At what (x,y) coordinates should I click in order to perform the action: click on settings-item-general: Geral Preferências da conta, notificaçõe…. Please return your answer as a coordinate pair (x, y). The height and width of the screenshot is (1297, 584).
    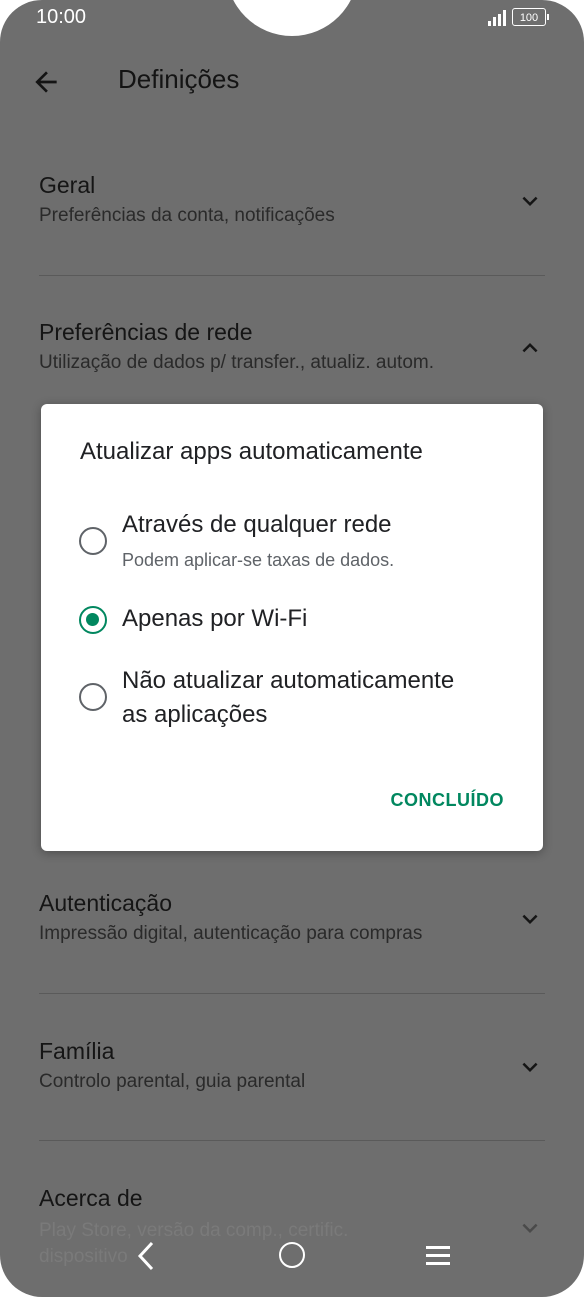
    Looking at the image, I should click on (292, 199).